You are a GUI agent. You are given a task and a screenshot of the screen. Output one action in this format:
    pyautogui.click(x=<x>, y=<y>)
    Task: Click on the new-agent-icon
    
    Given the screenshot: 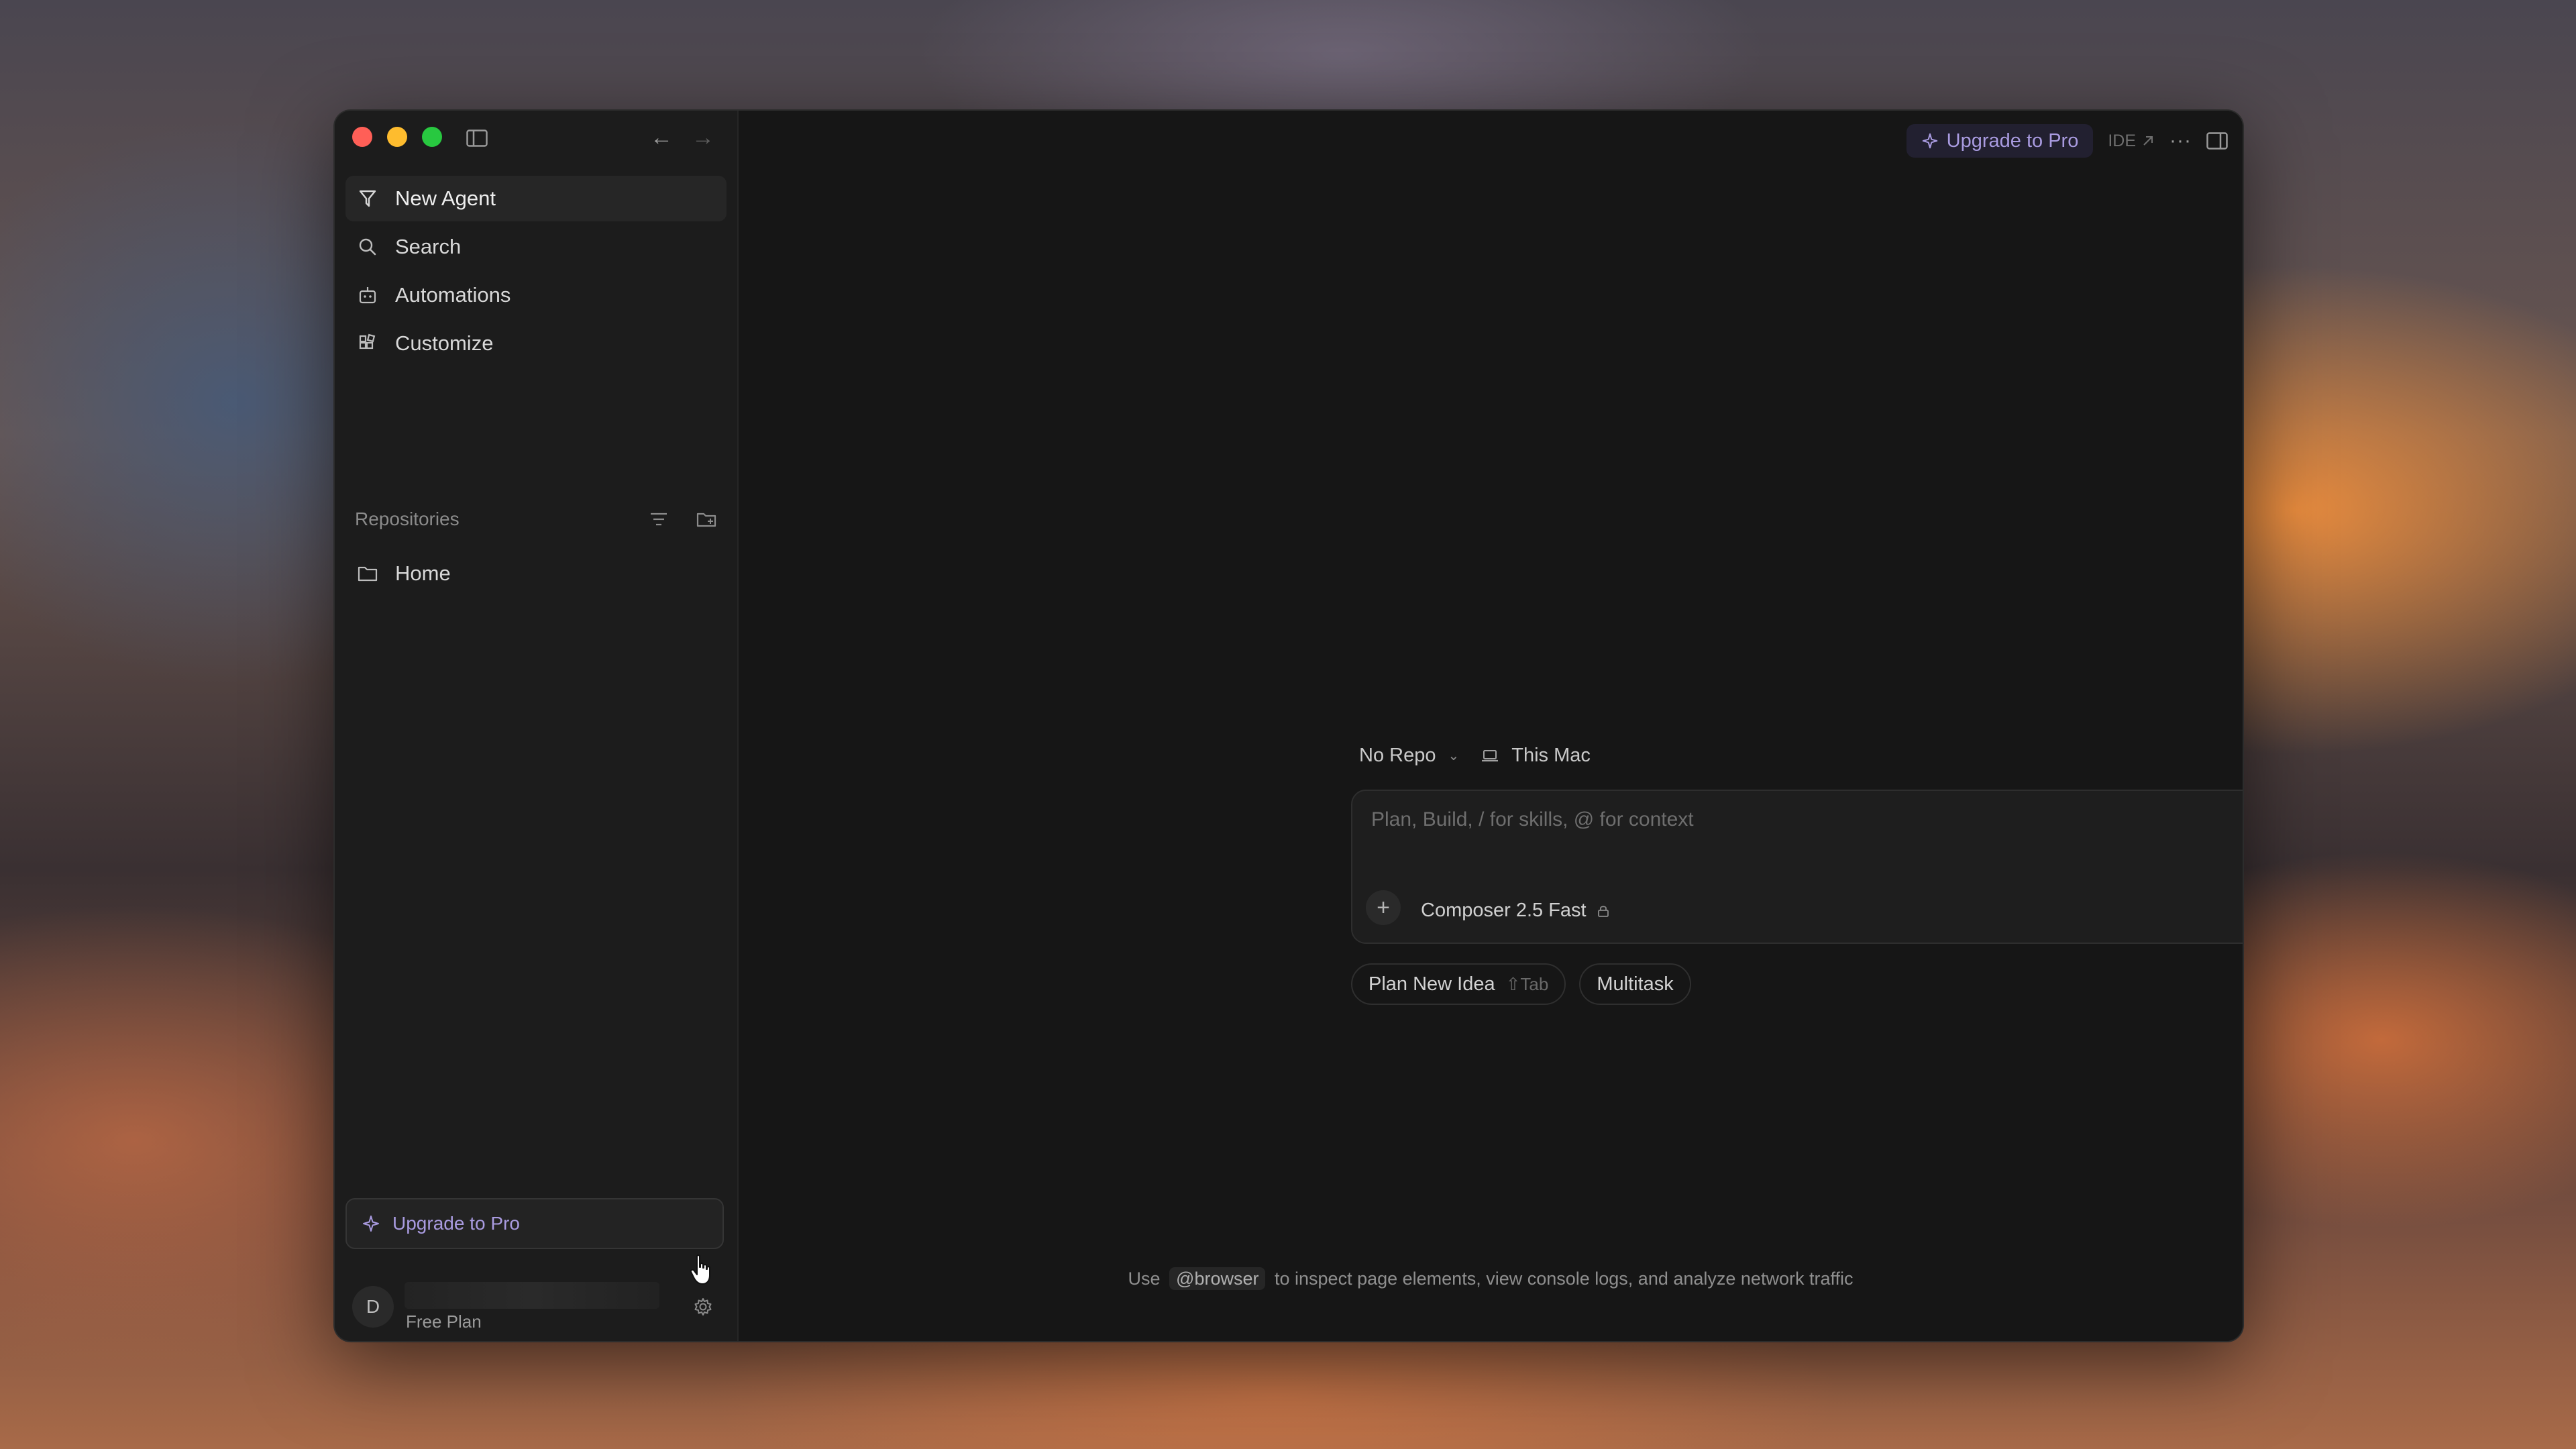 What is the action you would take?
    pyautogui.click(x=367, y=198)
    